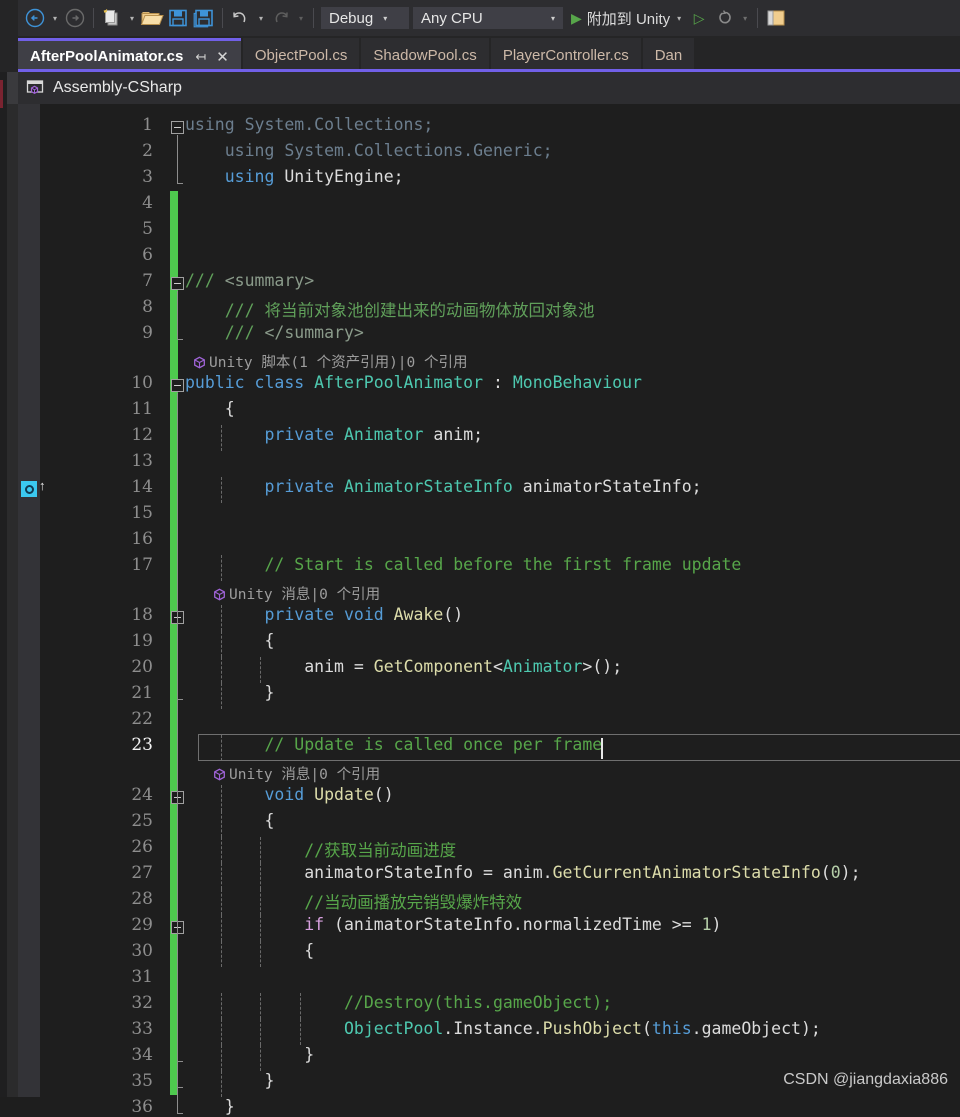  Describe the element at coordinates (142, 693) in the screenshot. I see `line-number: 21` at that location.